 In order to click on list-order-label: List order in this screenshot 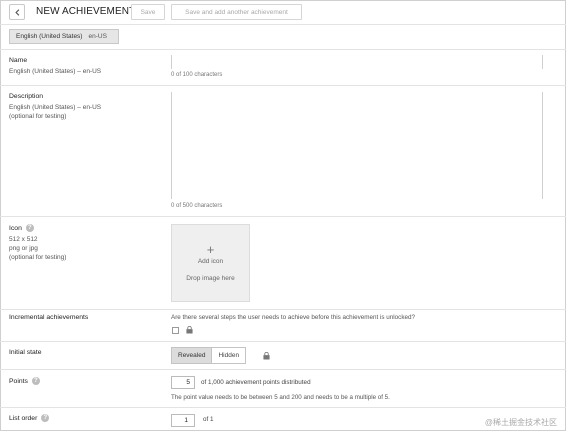, I will do `click(23, 418)`.